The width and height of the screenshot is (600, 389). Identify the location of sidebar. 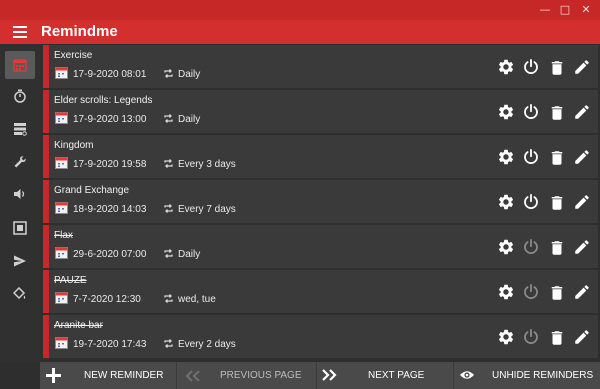
(20, 203).